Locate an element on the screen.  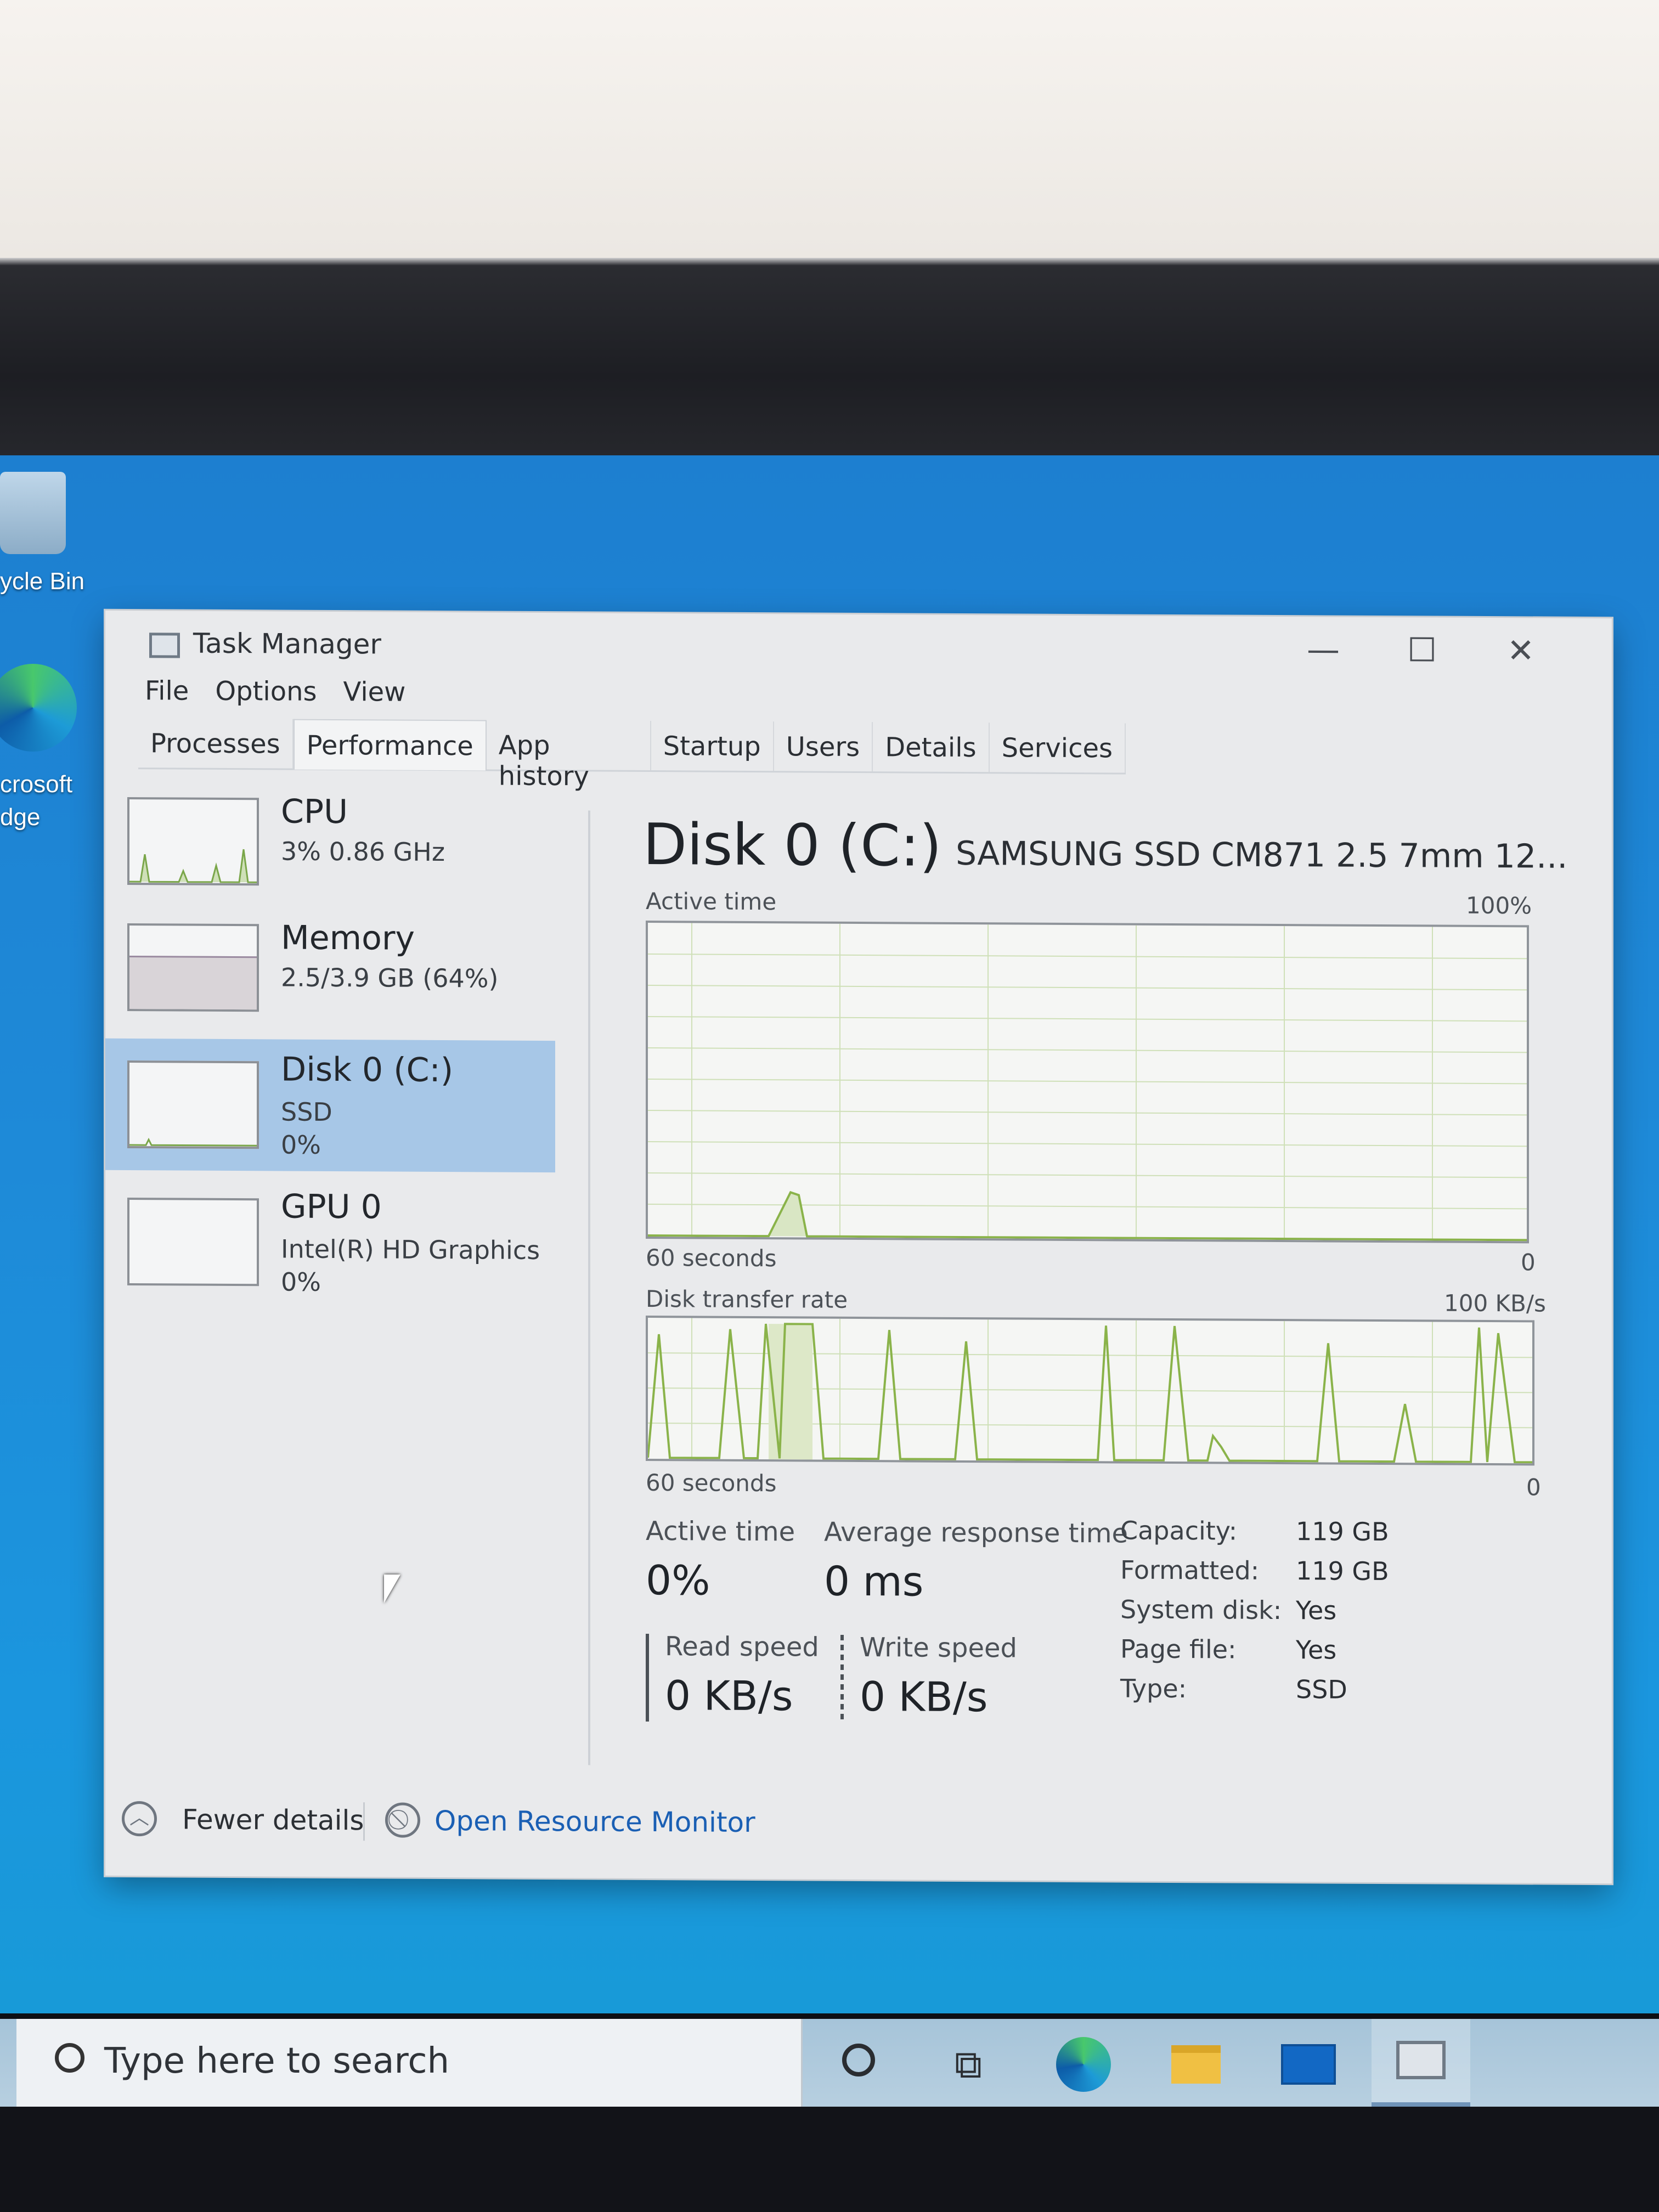
task-manager-taskbar-button is located at coordinates (1421, 2063).